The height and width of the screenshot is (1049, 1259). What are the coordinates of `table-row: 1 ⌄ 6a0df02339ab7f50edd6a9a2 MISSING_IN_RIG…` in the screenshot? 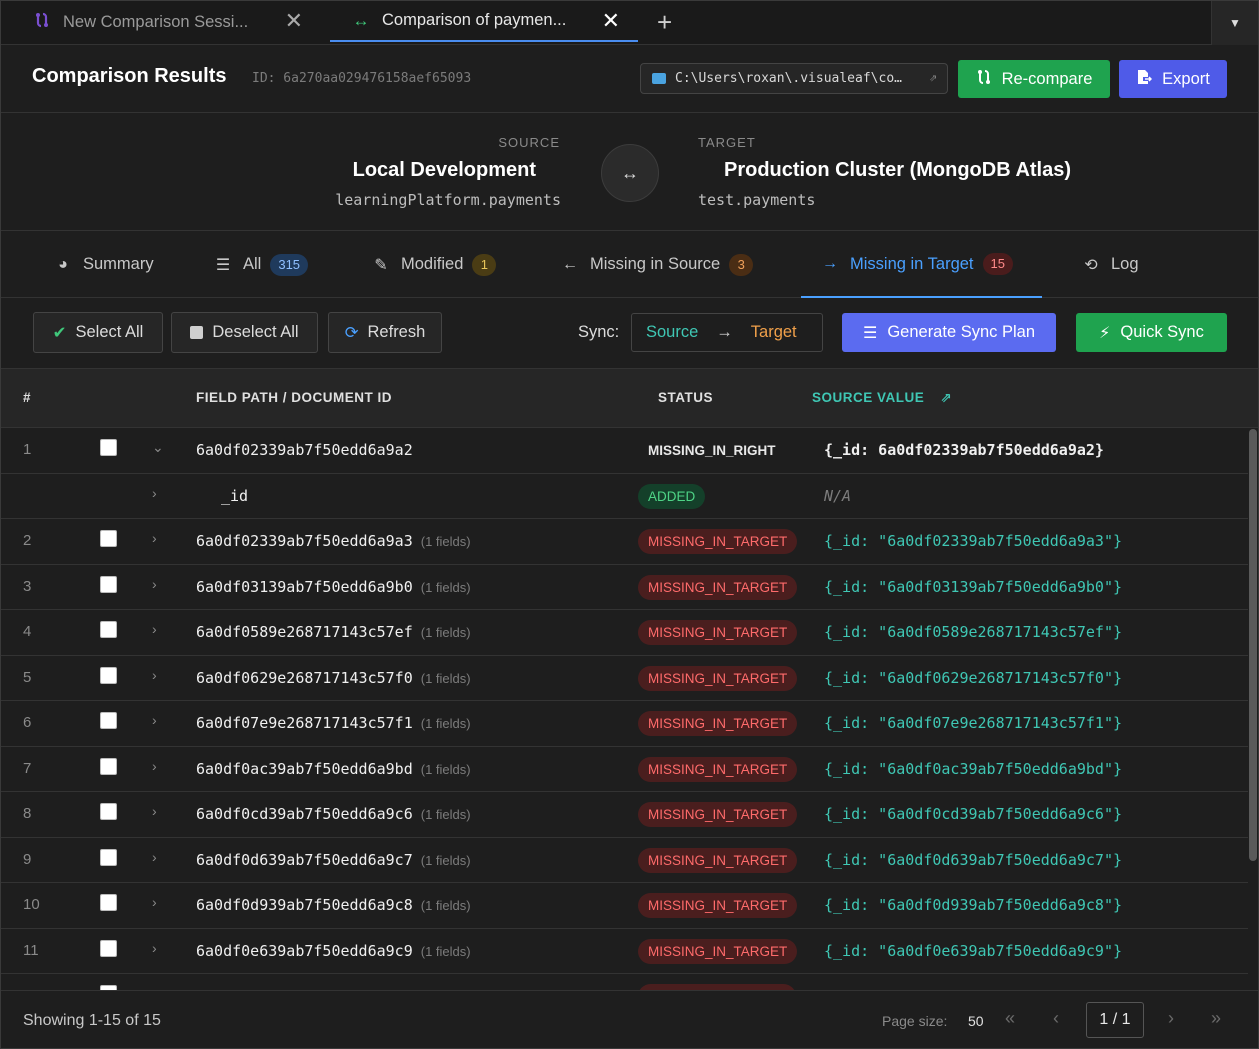 It's located at (624, 451).